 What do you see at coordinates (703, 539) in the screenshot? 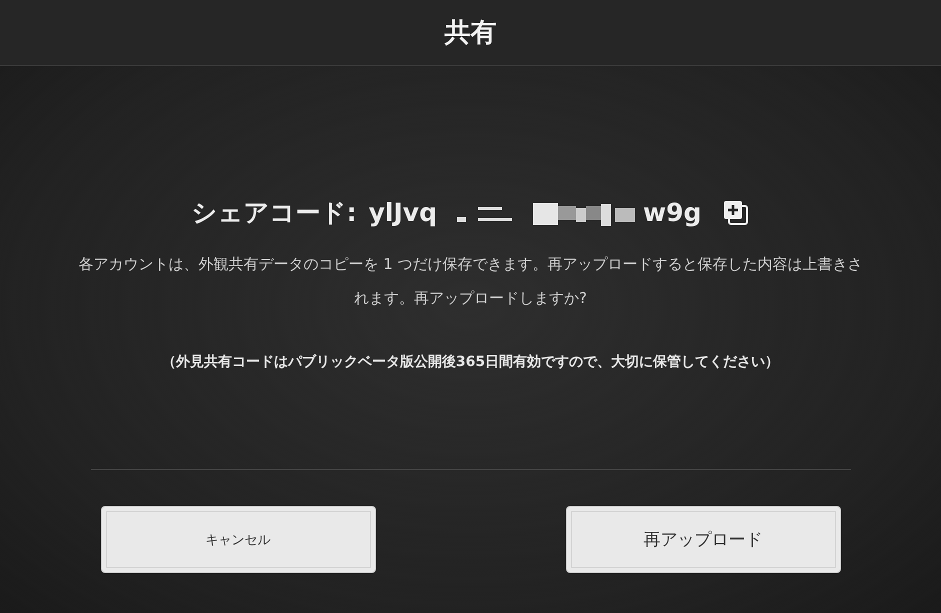
I see `reupload-button: 再アップロード` at bounding box center [703, 539].